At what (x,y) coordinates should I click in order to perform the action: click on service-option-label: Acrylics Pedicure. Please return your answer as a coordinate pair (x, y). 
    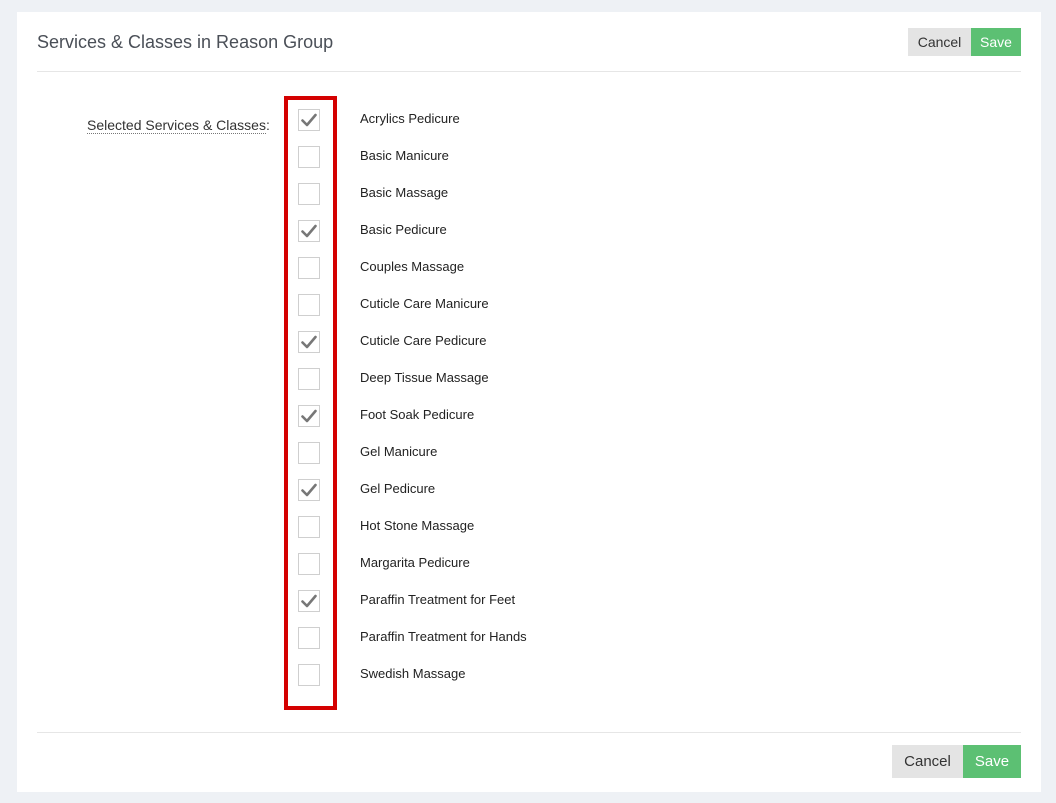
    Looking at the image, I should click on (410, 118).